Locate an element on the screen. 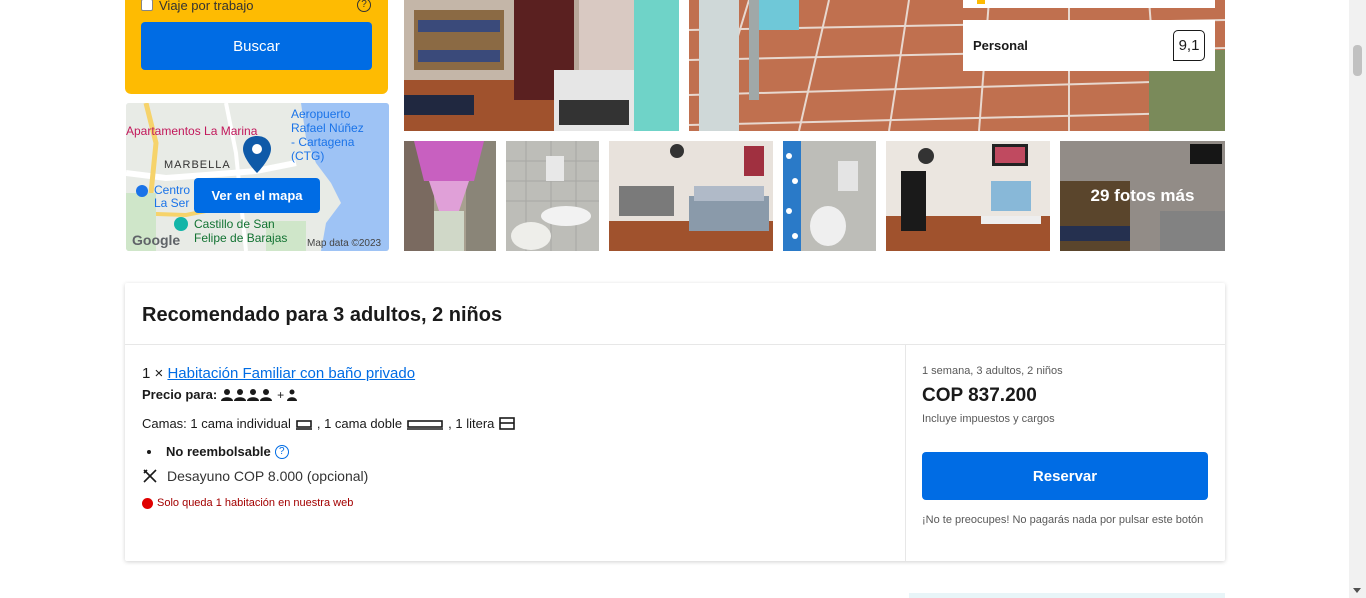  score-value: 9,1 is located at coordinates (1189, 45).